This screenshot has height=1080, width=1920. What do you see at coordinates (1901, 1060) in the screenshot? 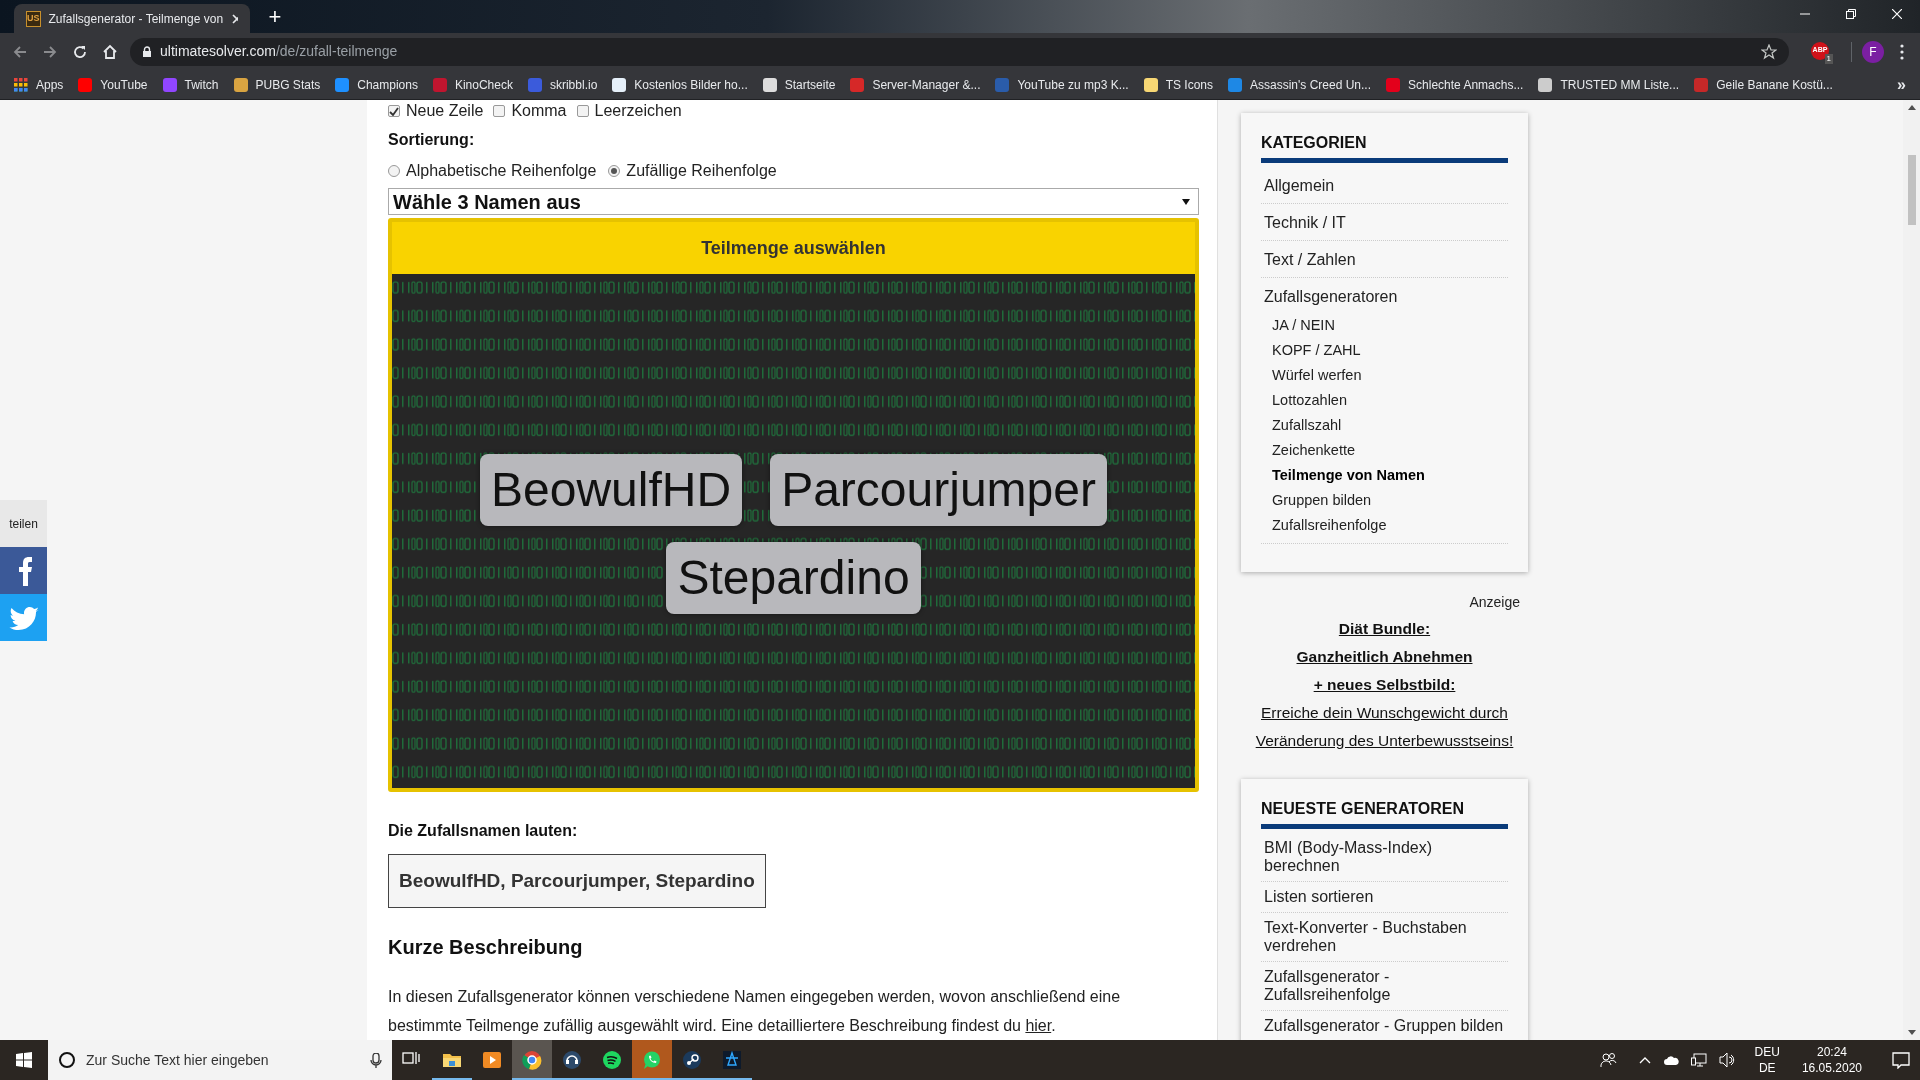
I see `notifications-icon` at bounding box center [1901, 1060].